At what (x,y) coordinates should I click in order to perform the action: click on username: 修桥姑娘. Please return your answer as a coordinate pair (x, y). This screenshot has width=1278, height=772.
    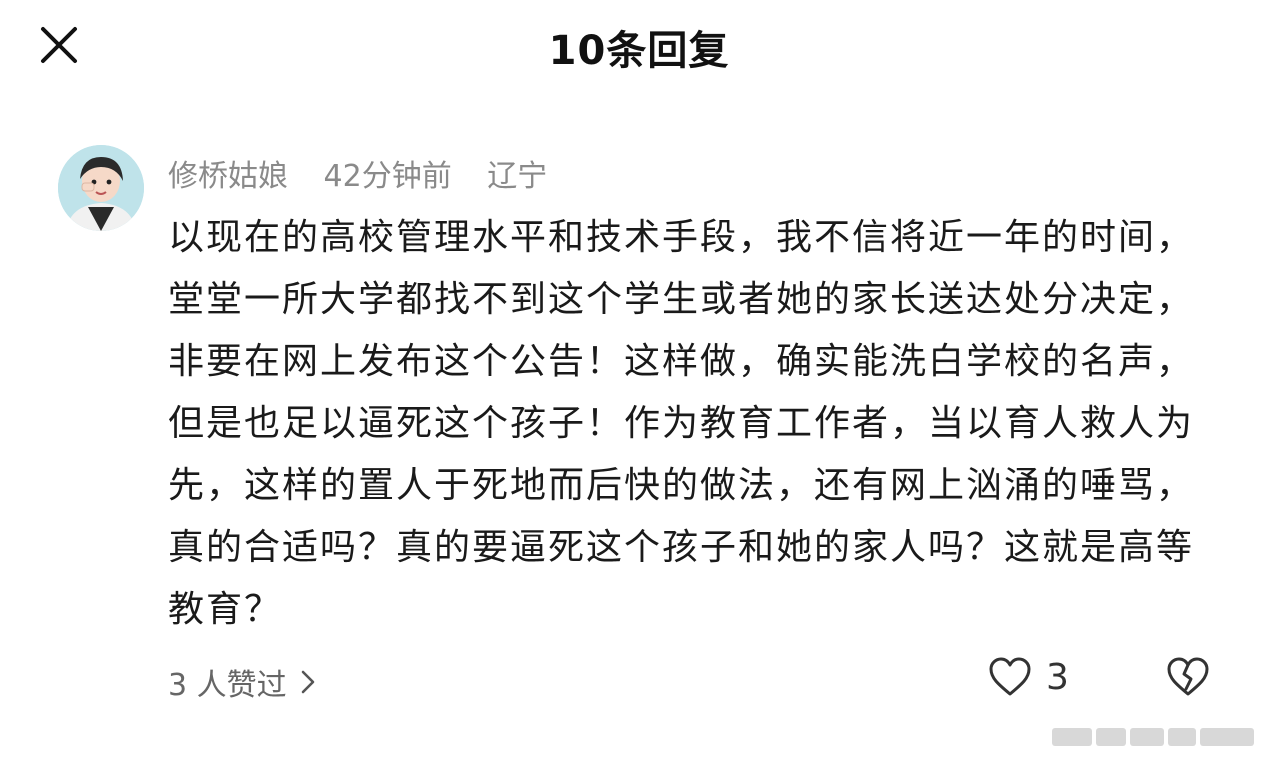
    Looking at the image, I should click on (228, 176).